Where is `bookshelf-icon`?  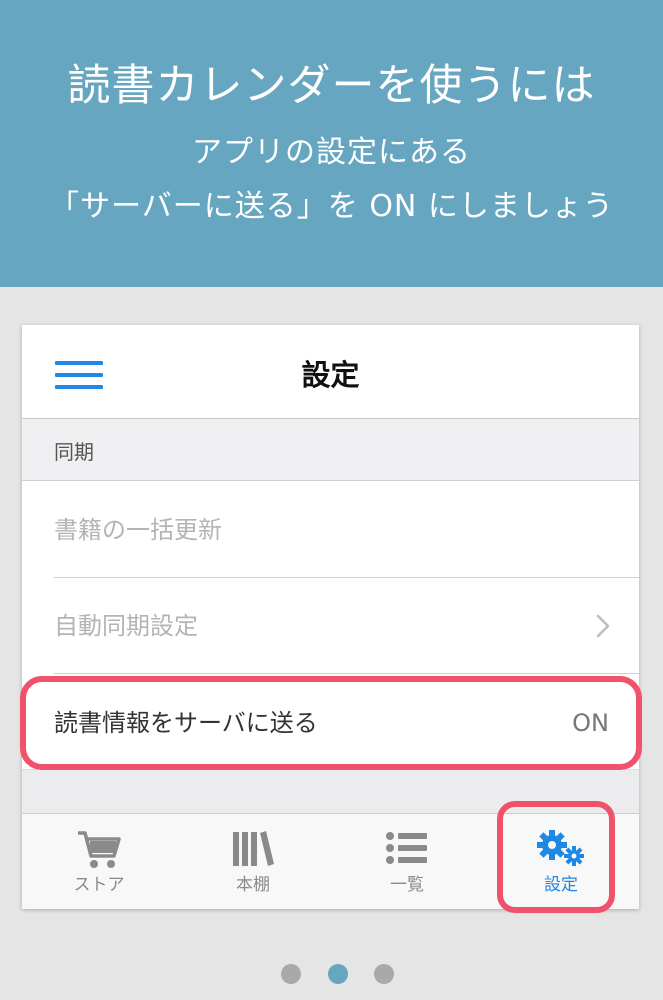
bookshelf-icon is located at coordinates (253, 848).